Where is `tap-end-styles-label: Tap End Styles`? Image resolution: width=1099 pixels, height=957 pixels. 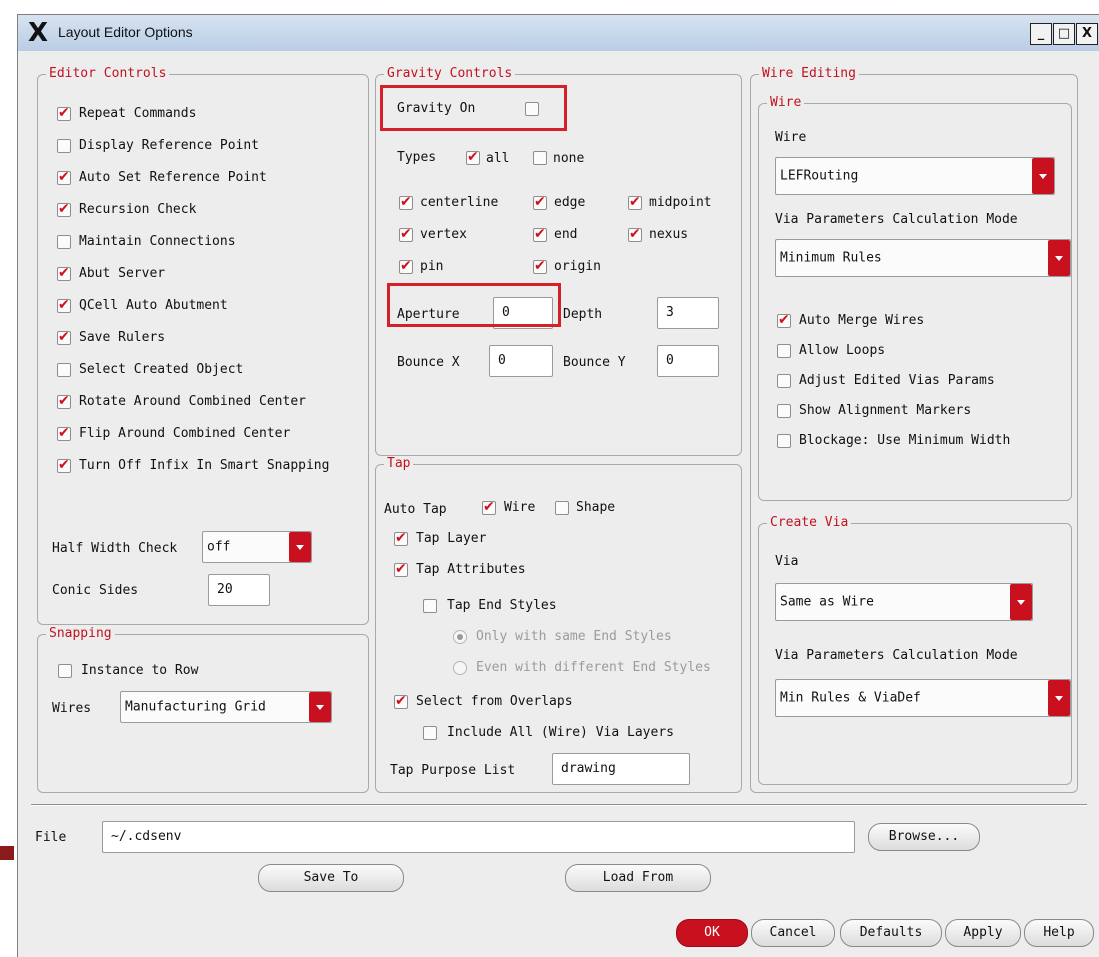 tap-end-styles-label: Tap End Styles is located at coordinates (502, 605).